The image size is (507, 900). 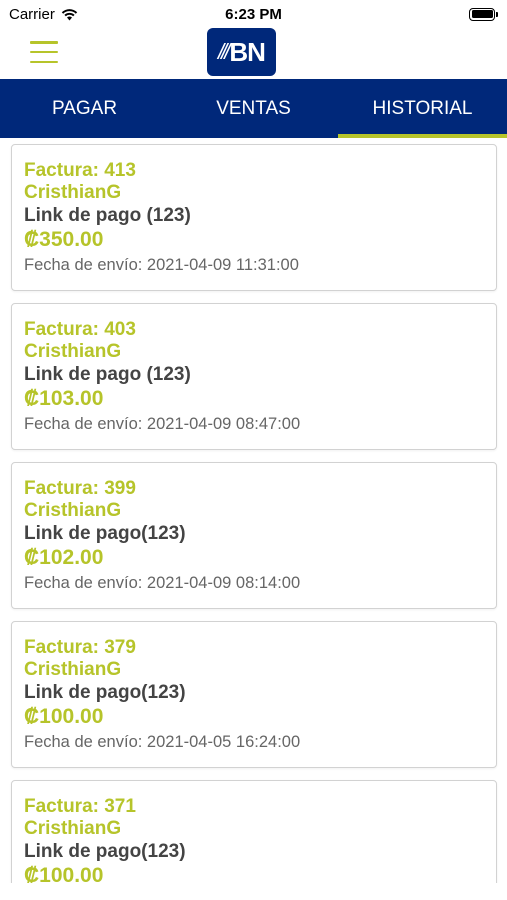 I want to click on amount: ₡350.00, so click(x=64, y=239).